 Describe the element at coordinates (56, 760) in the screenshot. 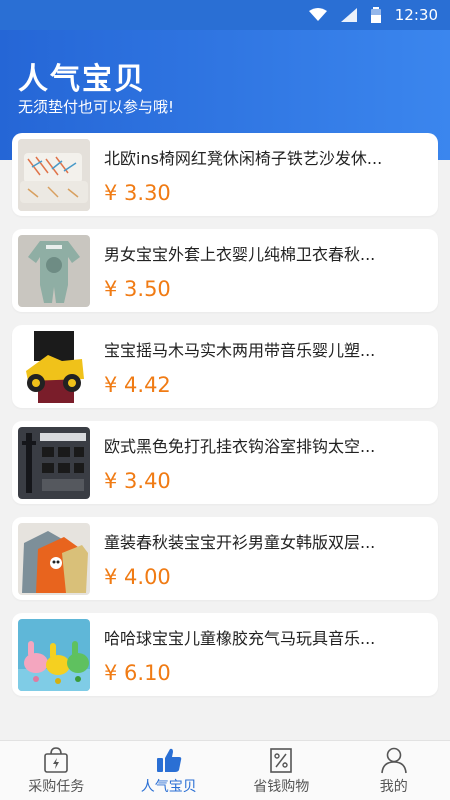

I see `shopping-bag-icon` at that location.